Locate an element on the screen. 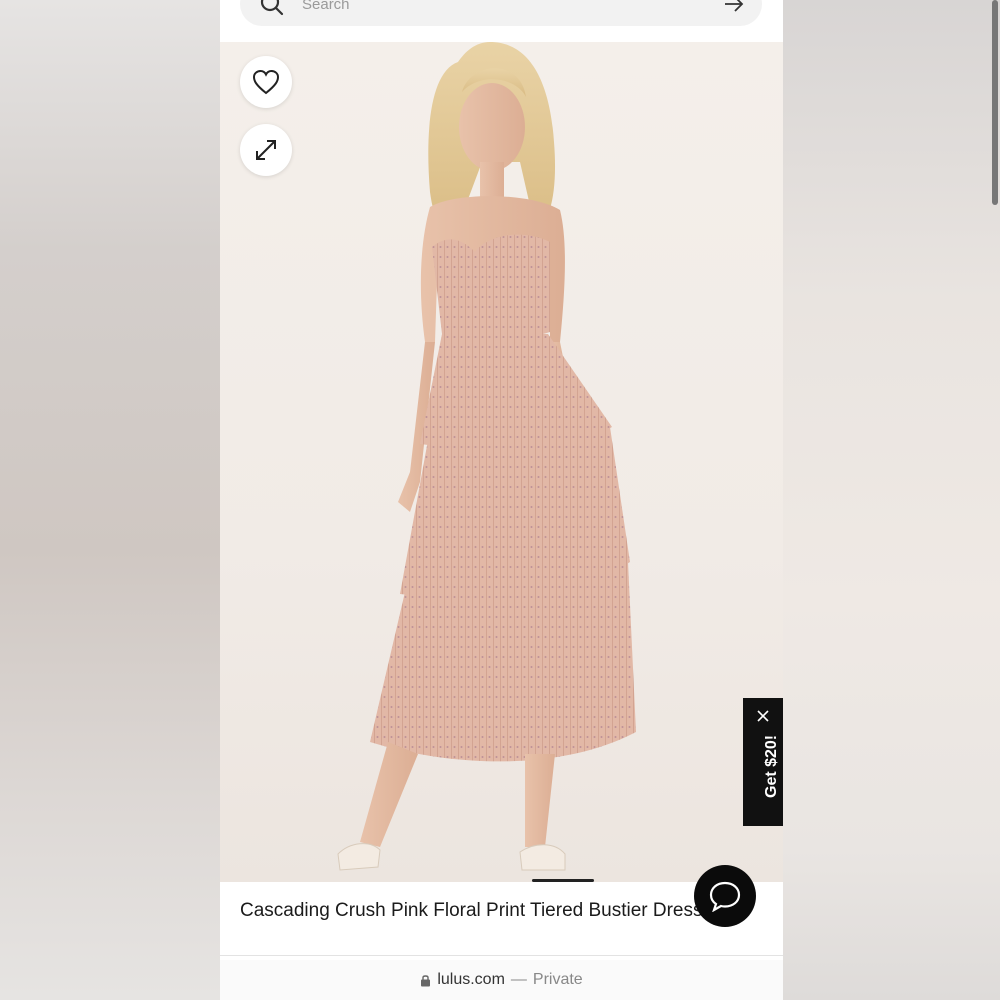 The height and width of the screenshot is (1000, 1000). close-icon is located at coordinates (763, 716).